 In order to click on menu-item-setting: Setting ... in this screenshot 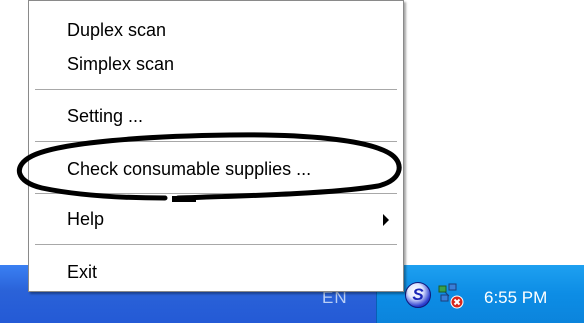, I will do `click(216, 116)`.